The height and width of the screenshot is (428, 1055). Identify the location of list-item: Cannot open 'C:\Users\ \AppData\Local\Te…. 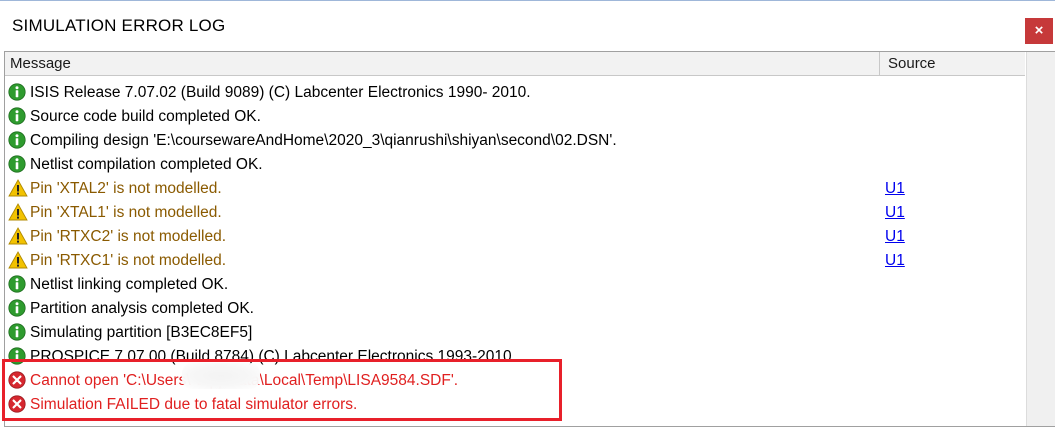
(515, 381).